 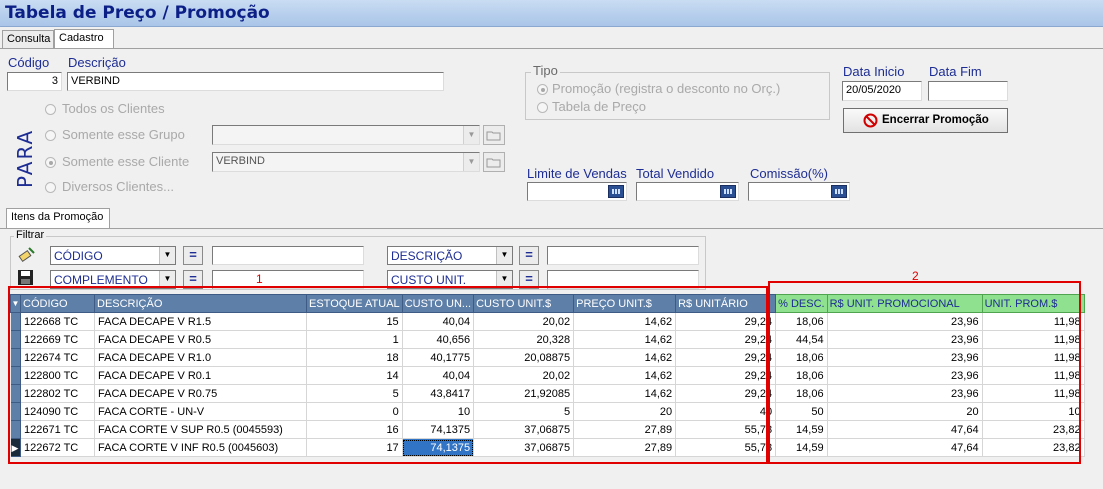 What do you see at coordinates (551, 48) in the screenshot?
I see `tab-divider` at bounding box center [551, 48].